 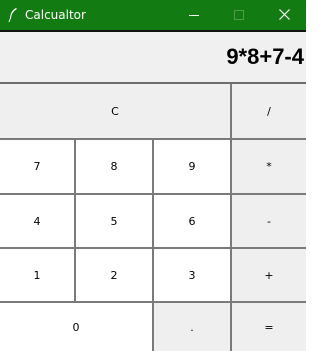 What do you see at coordinates (37, 274) in the screenshot?
I see `digit-1-button: 1` at bounding box center [37, 274].